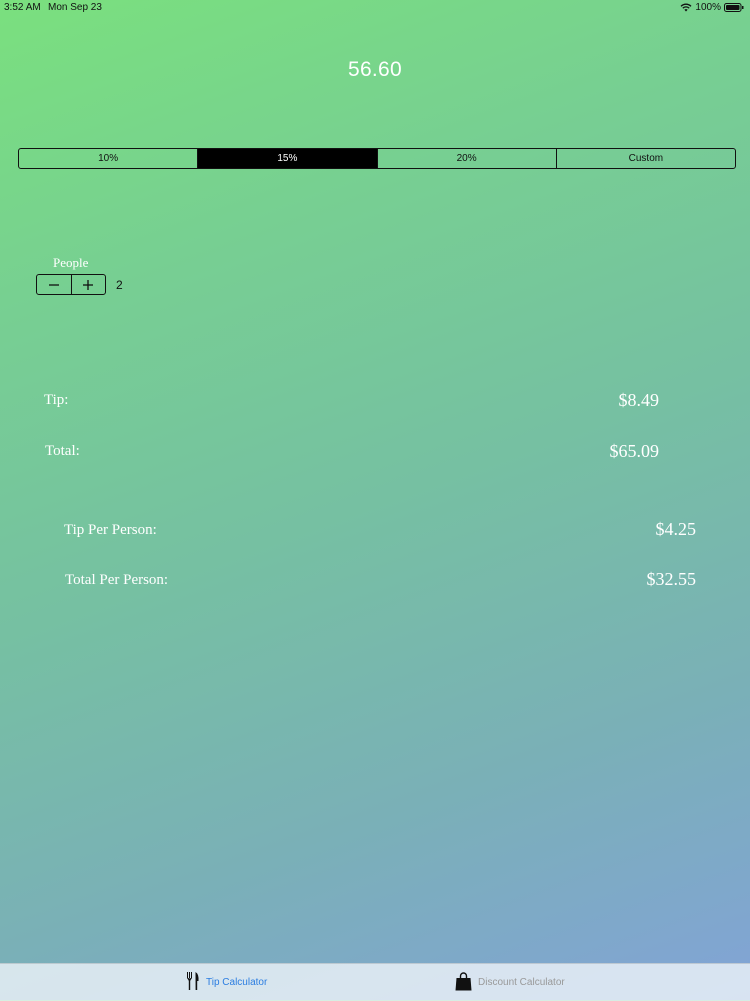 The height and width of the screenshot is (1001, 750). What do you see at coordinates (634, 451) in the screenshot?
I see `total-value: $65.09` at bounding box center [634, 451].